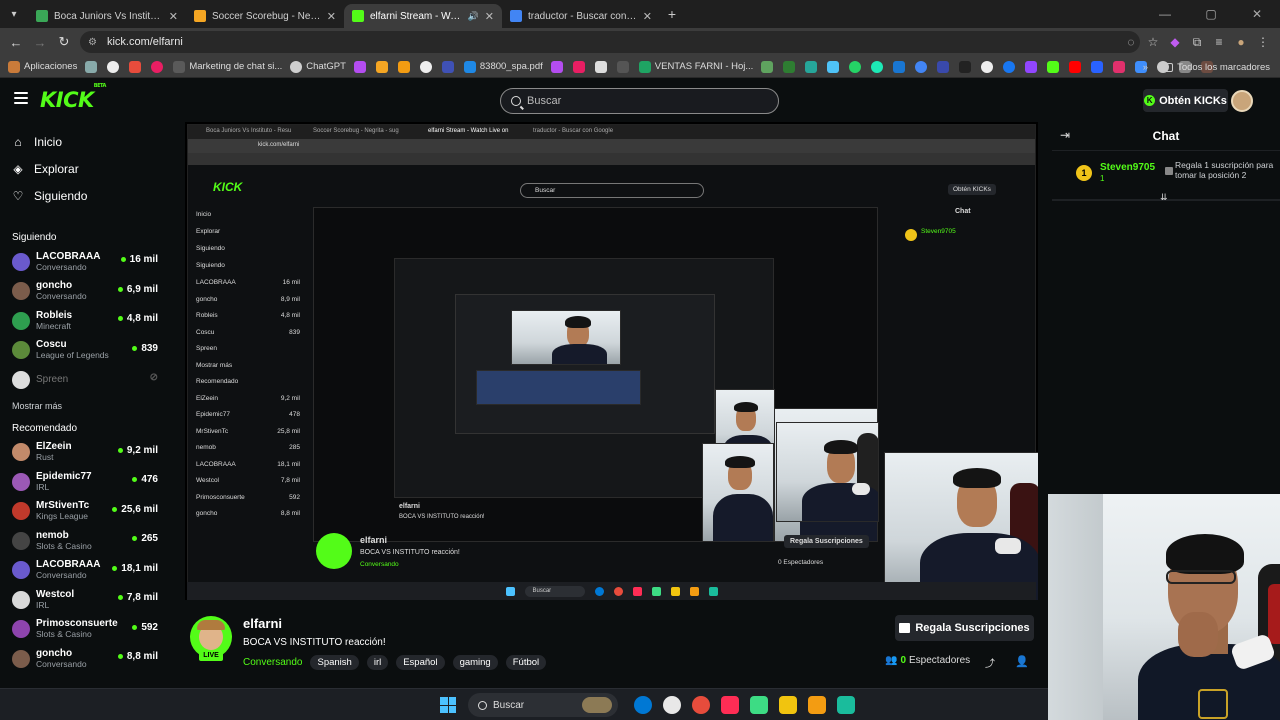  Describe the element at coordinates (1211, 14) in the screenshot. I see `maximize-icon: ▢` at that location.